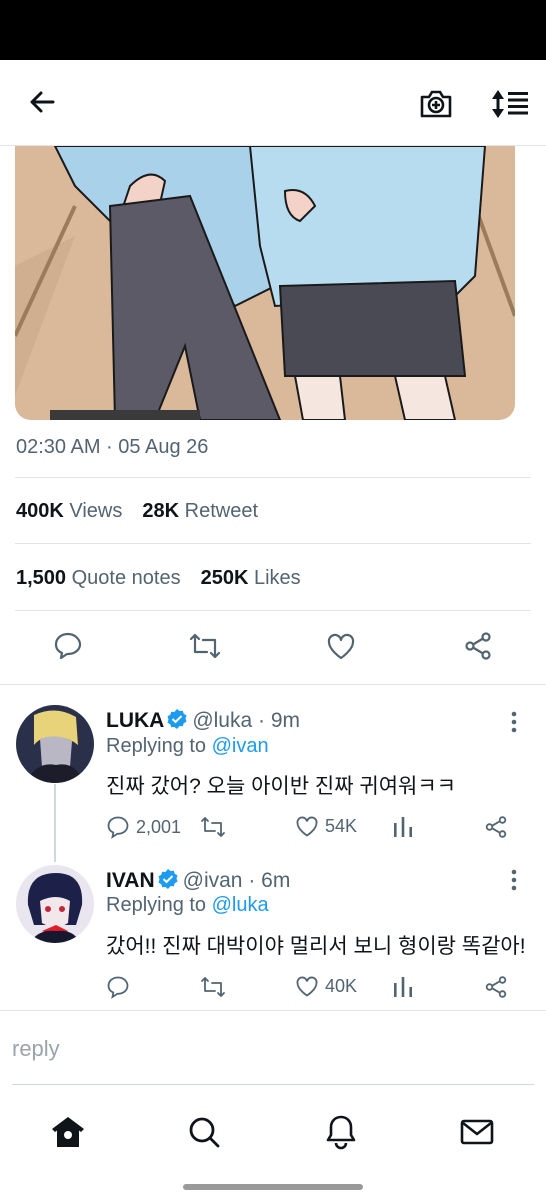 The height and width of the screenshot is (1200, 546). I want to click on reply-like-action: 40K, so click(326, 986).